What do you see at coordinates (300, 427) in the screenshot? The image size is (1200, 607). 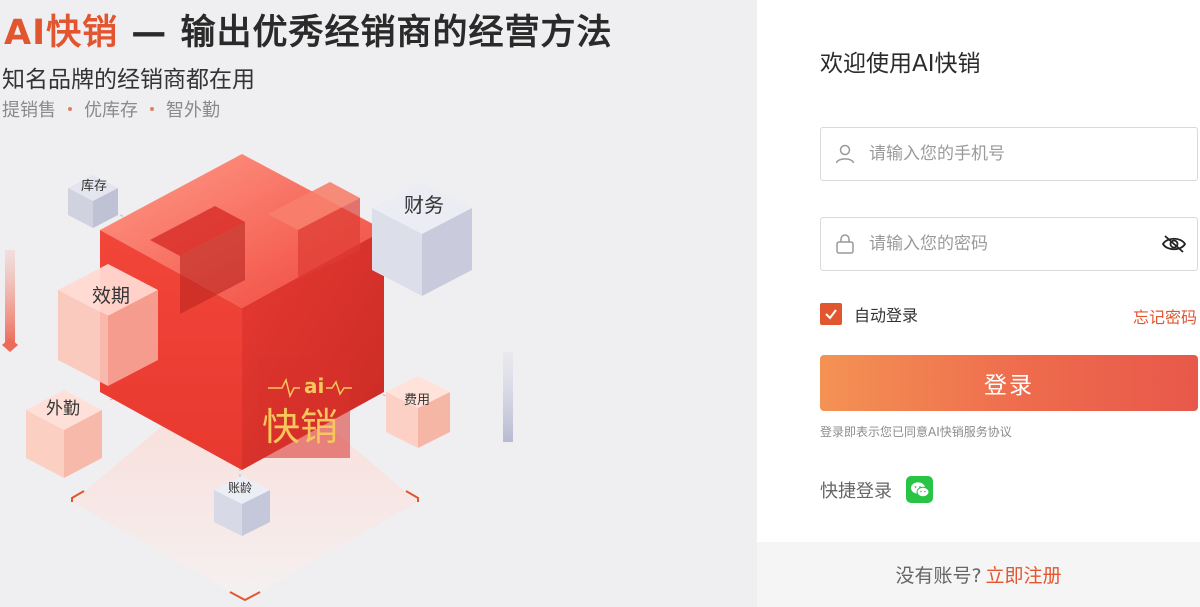 I see `logo-main-text: 快销` at bounding box center [300, 427].